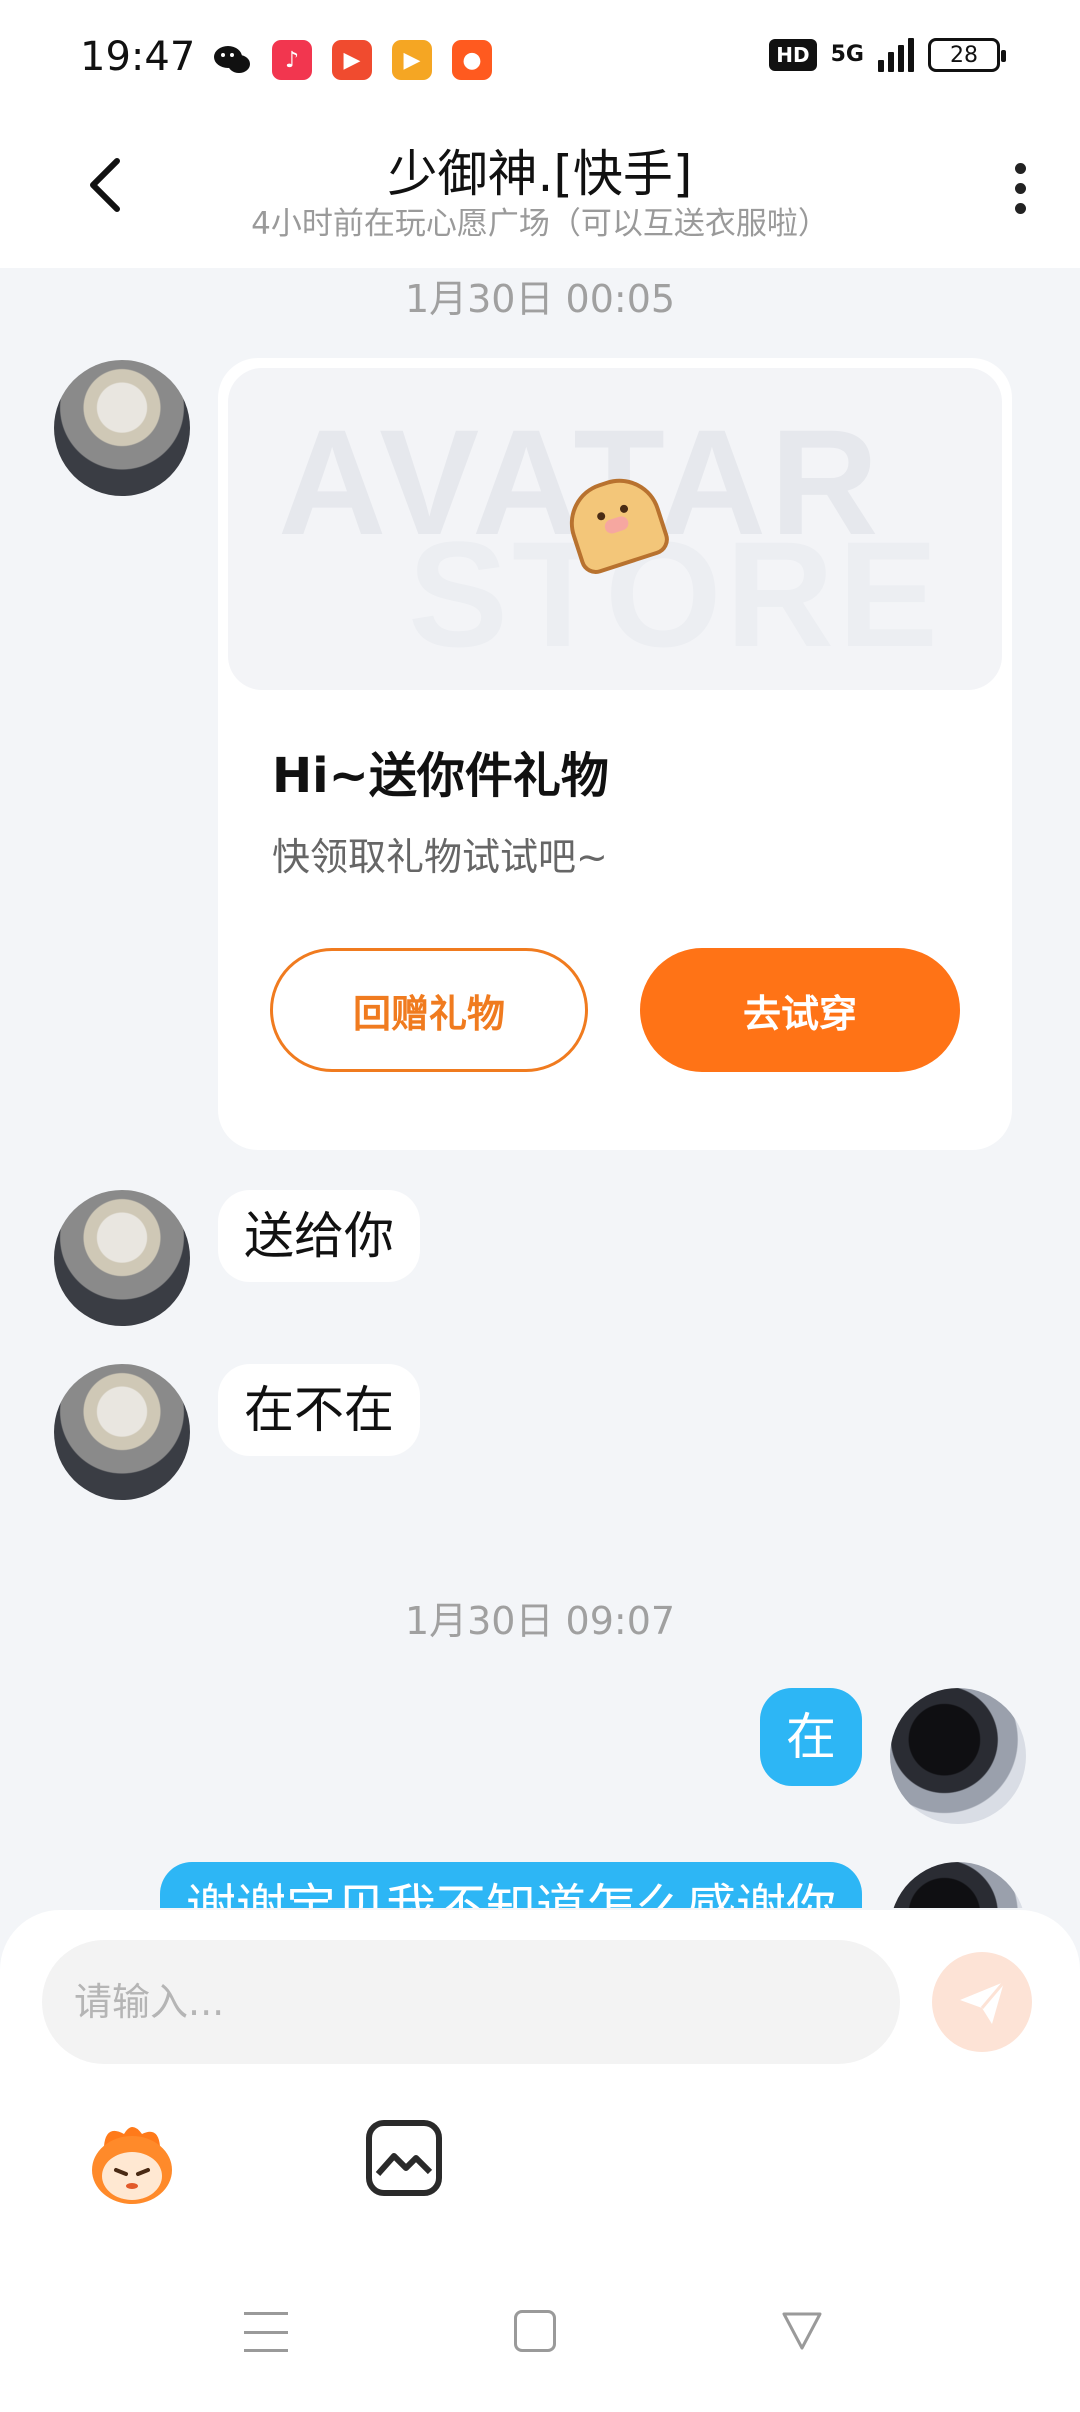 Image resolution: width=1080 pixels, height=2412 pixels. I want to click on gift-banner: AVATAR STORE, so click(615, 529).